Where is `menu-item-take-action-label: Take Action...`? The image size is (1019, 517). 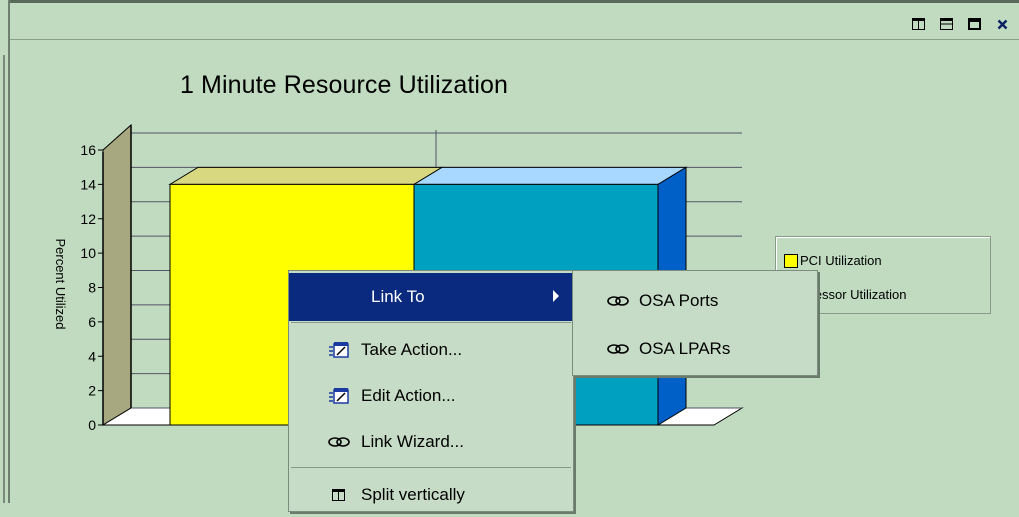 menu-item-take-action-label: Take Action... is located at coordinates (412, 349).